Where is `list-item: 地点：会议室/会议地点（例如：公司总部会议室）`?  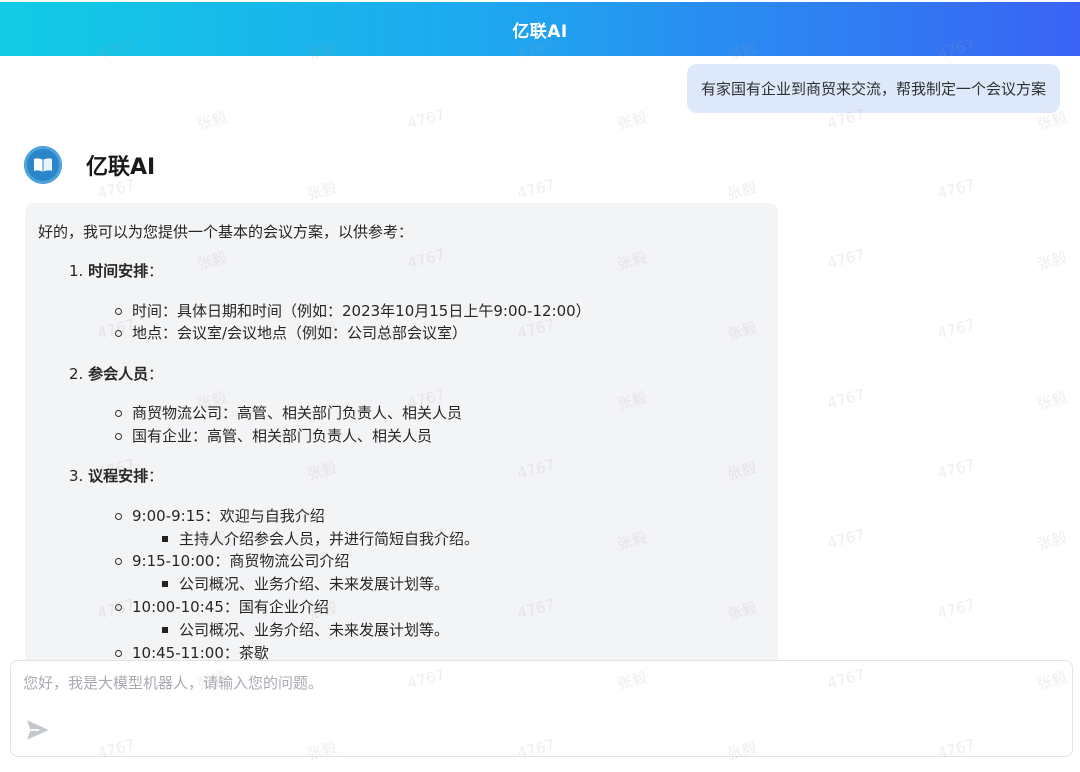 list-item: 地点：会议室/会议地点（例如：公司总部会议室） is located at coordinates (291, 333).